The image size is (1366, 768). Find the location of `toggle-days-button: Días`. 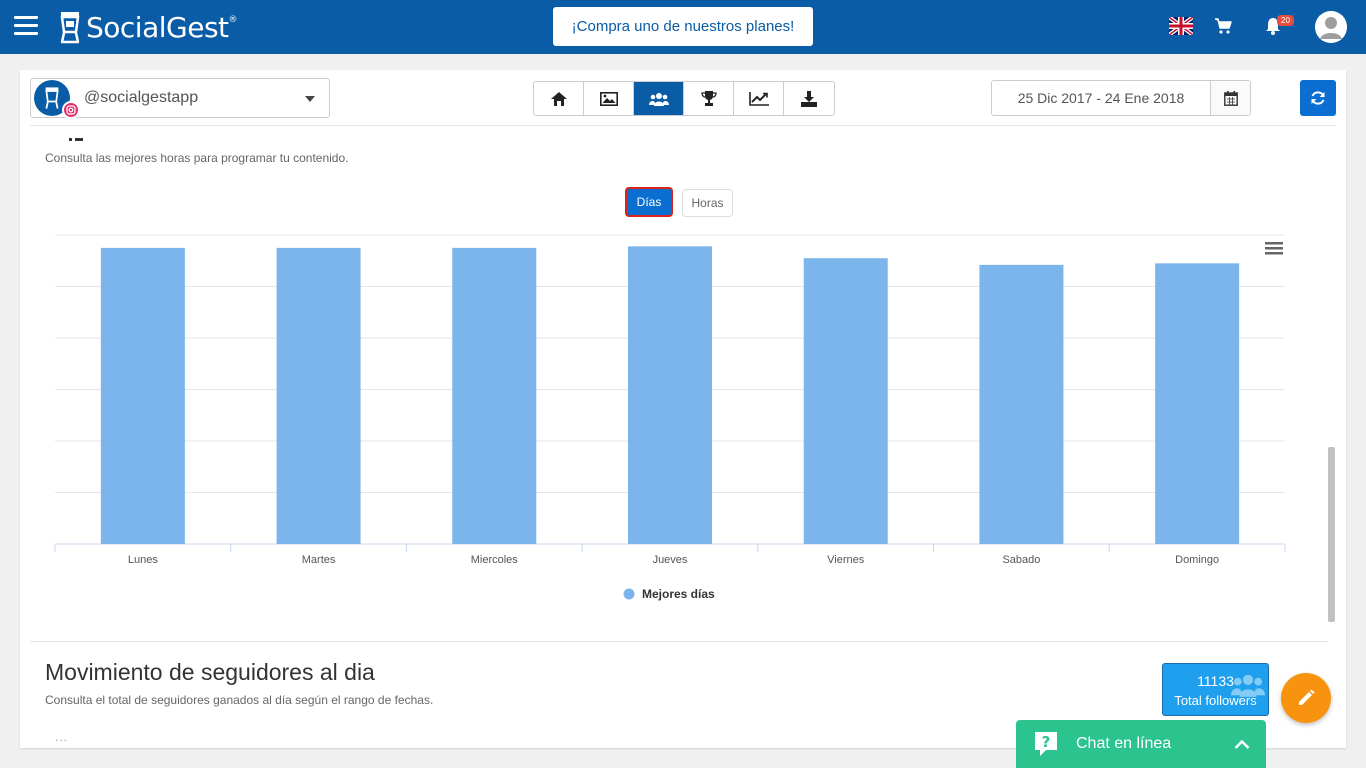

toggle-days-button: Días is located at coordinates (649, 202).